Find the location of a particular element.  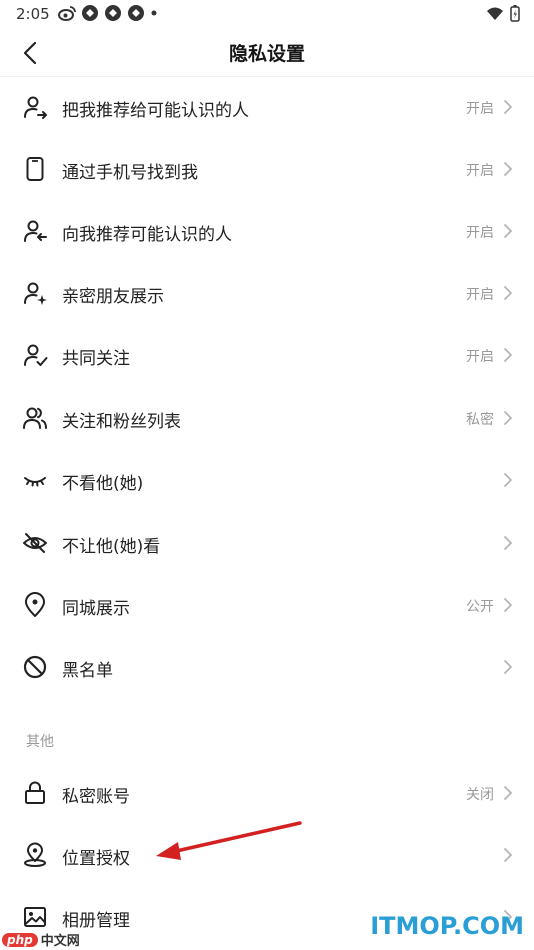

user-check-icon is located at coordinates (36, 355).